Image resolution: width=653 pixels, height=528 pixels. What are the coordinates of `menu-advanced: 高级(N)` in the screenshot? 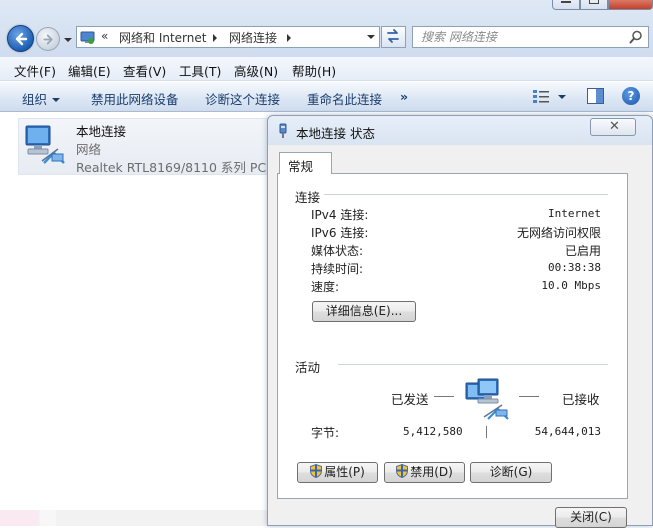 It's located at (256, 70).